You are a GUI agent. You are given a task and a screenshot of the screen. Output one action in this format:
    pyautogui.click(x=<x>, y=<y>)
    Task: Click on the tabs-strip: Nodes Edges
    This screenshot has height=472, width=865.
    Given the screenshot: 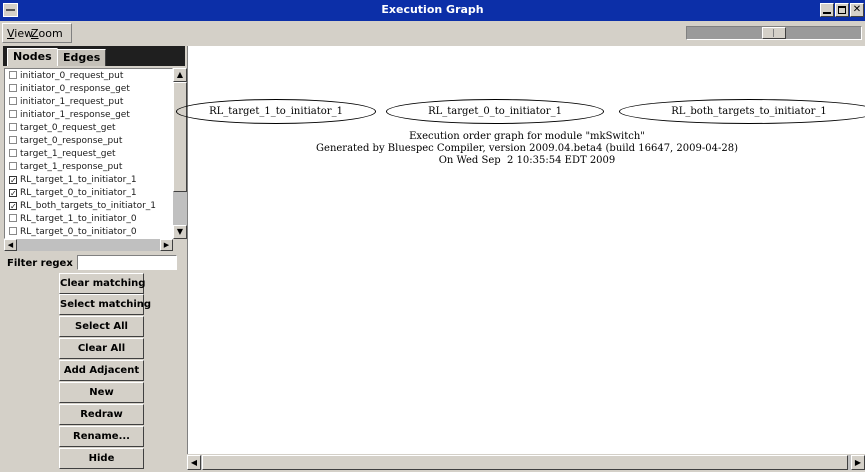 What is the action you would take?
    pyautogui.click(x=94, y=56)
    